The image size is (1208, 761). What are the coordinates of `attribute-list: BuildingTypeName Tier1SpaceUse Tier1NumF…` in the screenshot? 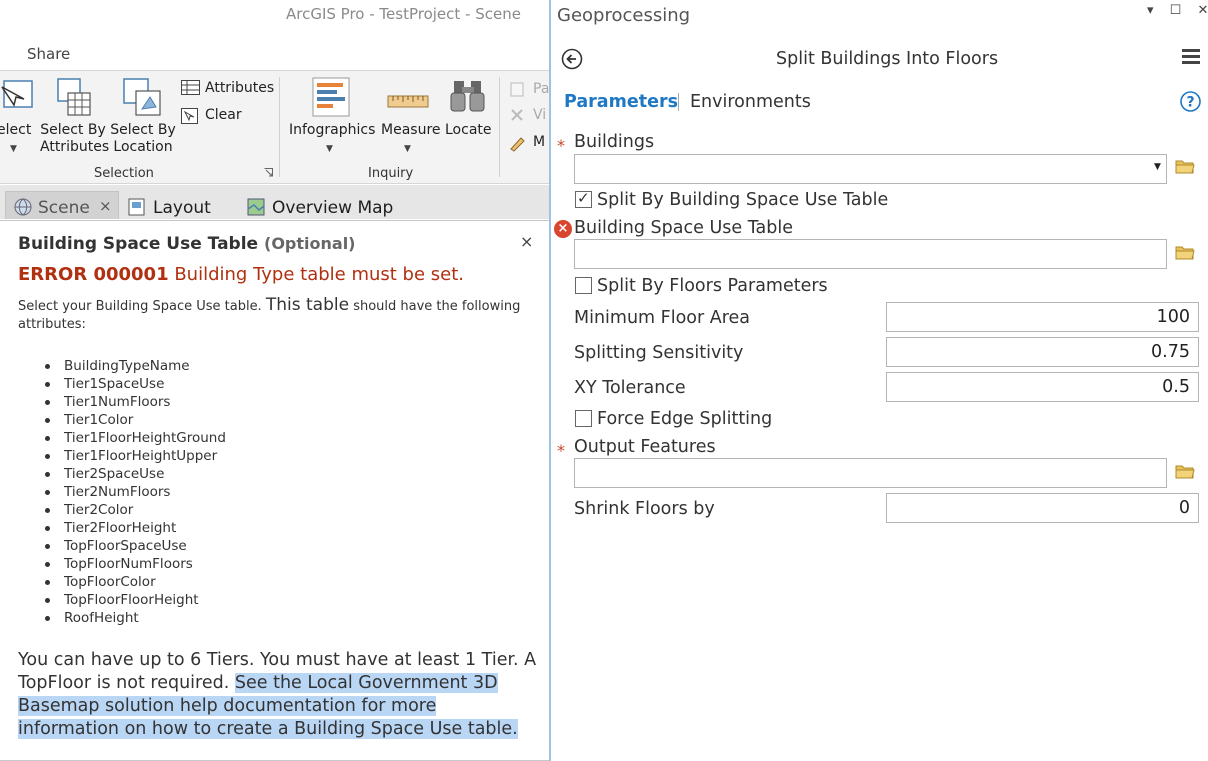 It's located at (135, 492).